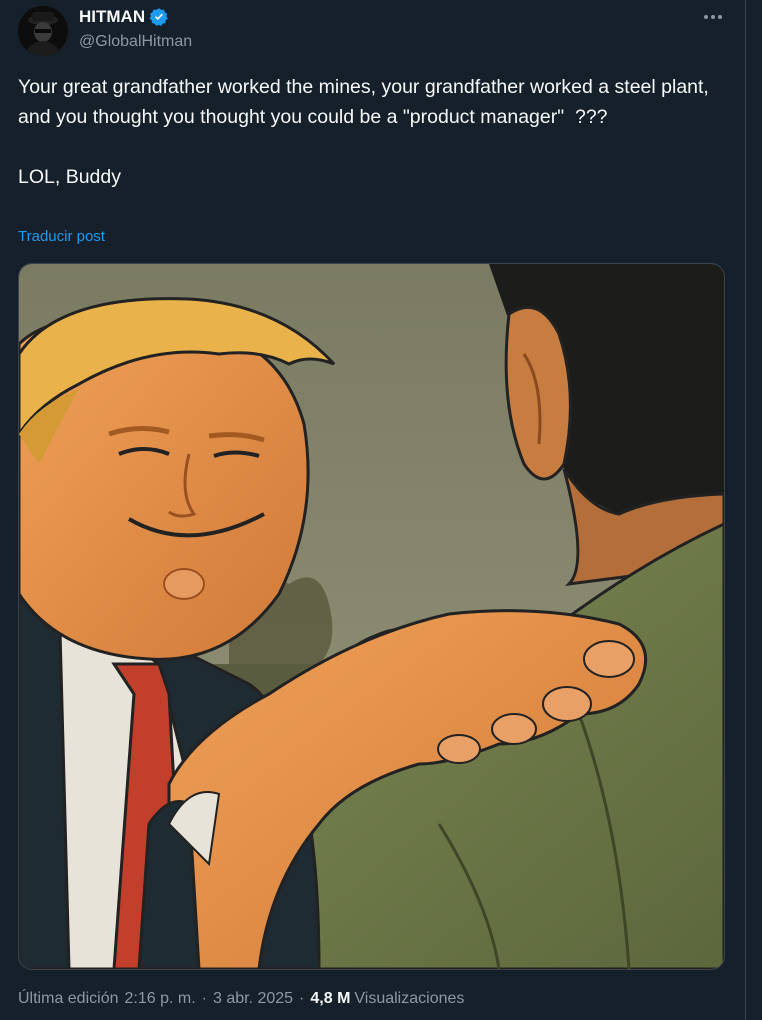 Image resolution: width=762 pixels, height=1020 pixels. Describe the element at coordinates (330, 998) in the screenshot. I see `views-count: 4,8 M` at that location.